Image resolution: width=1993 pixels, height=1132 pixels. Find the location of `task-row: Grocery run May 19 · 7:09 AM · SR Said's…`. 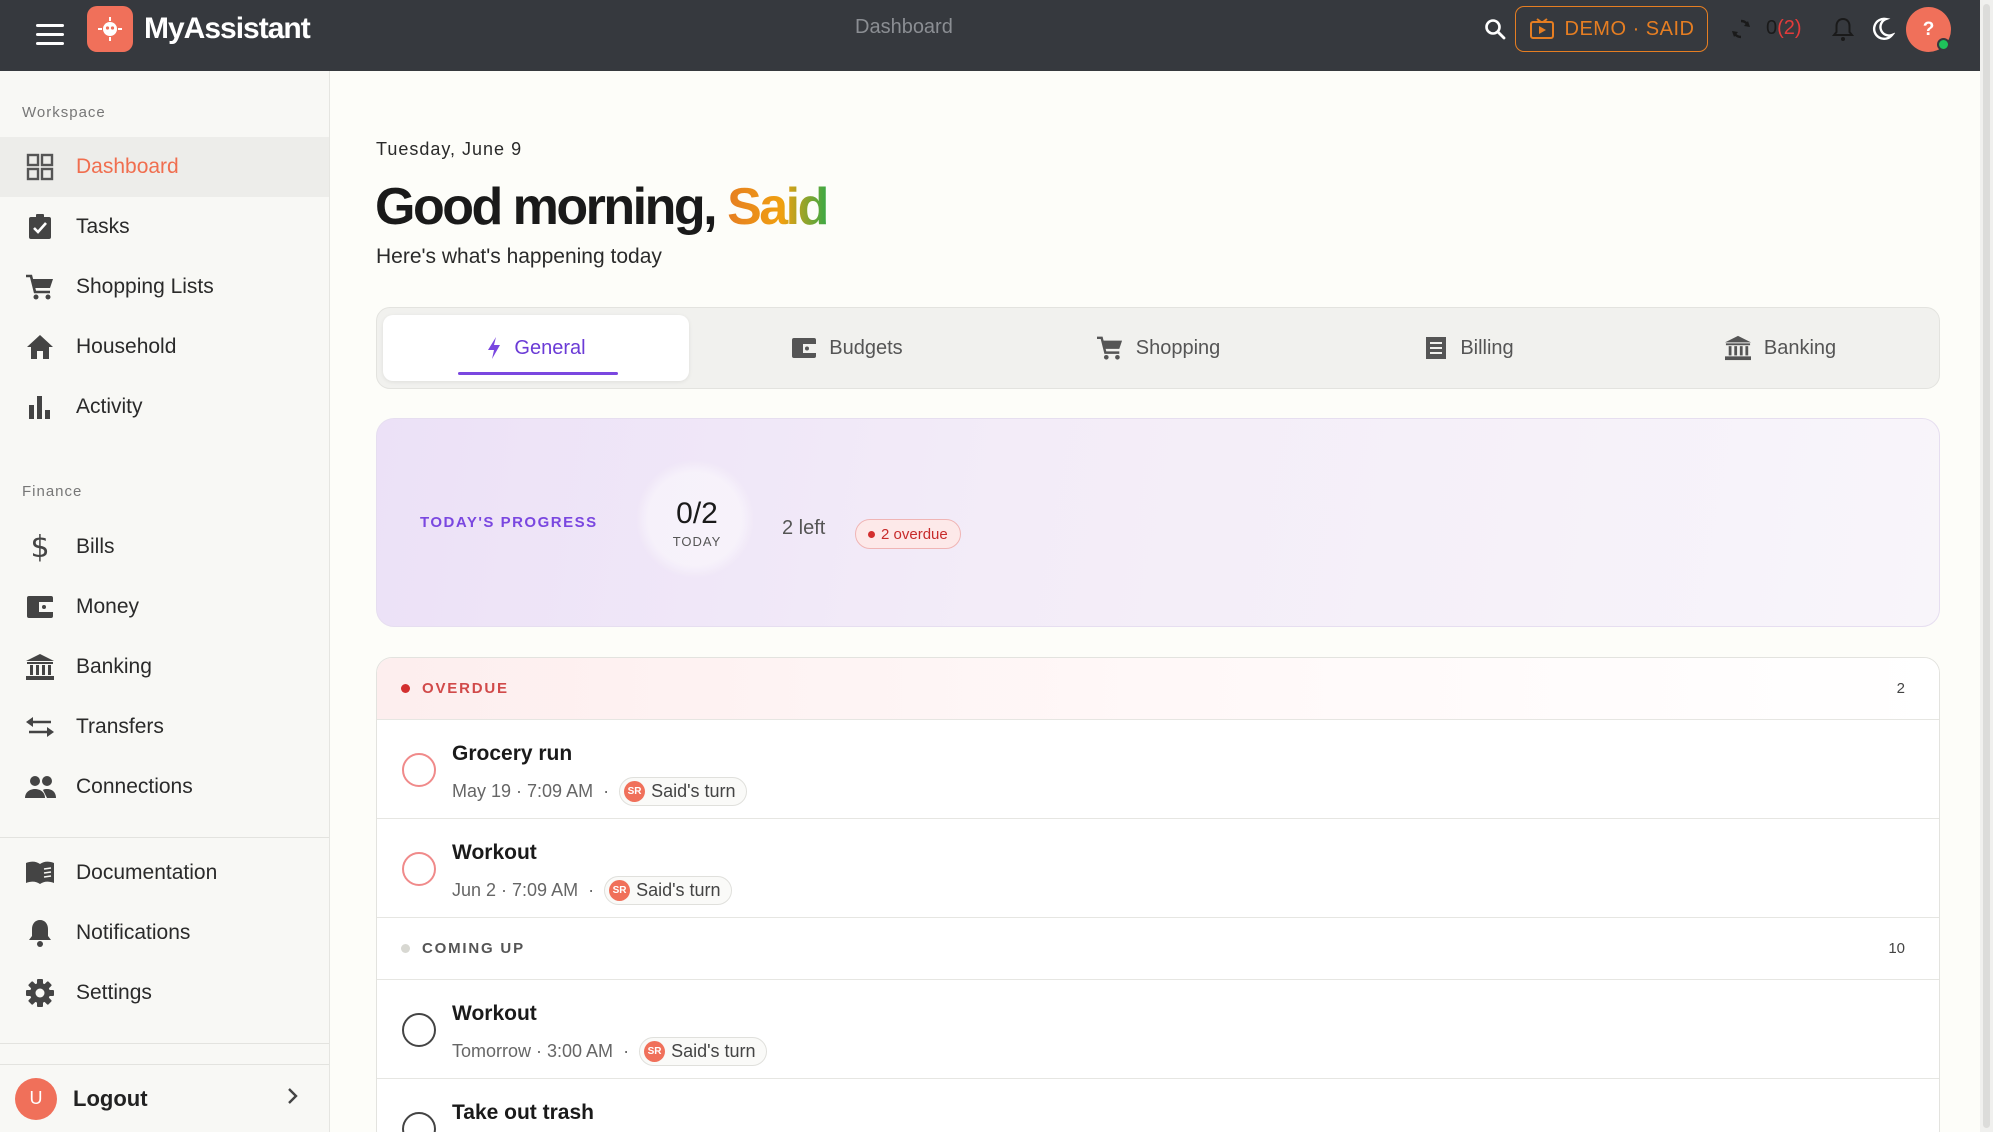

task-row: Grocery run May 19 · 7:09 AM · SR Said's… is located at coordinates (1158, 769).